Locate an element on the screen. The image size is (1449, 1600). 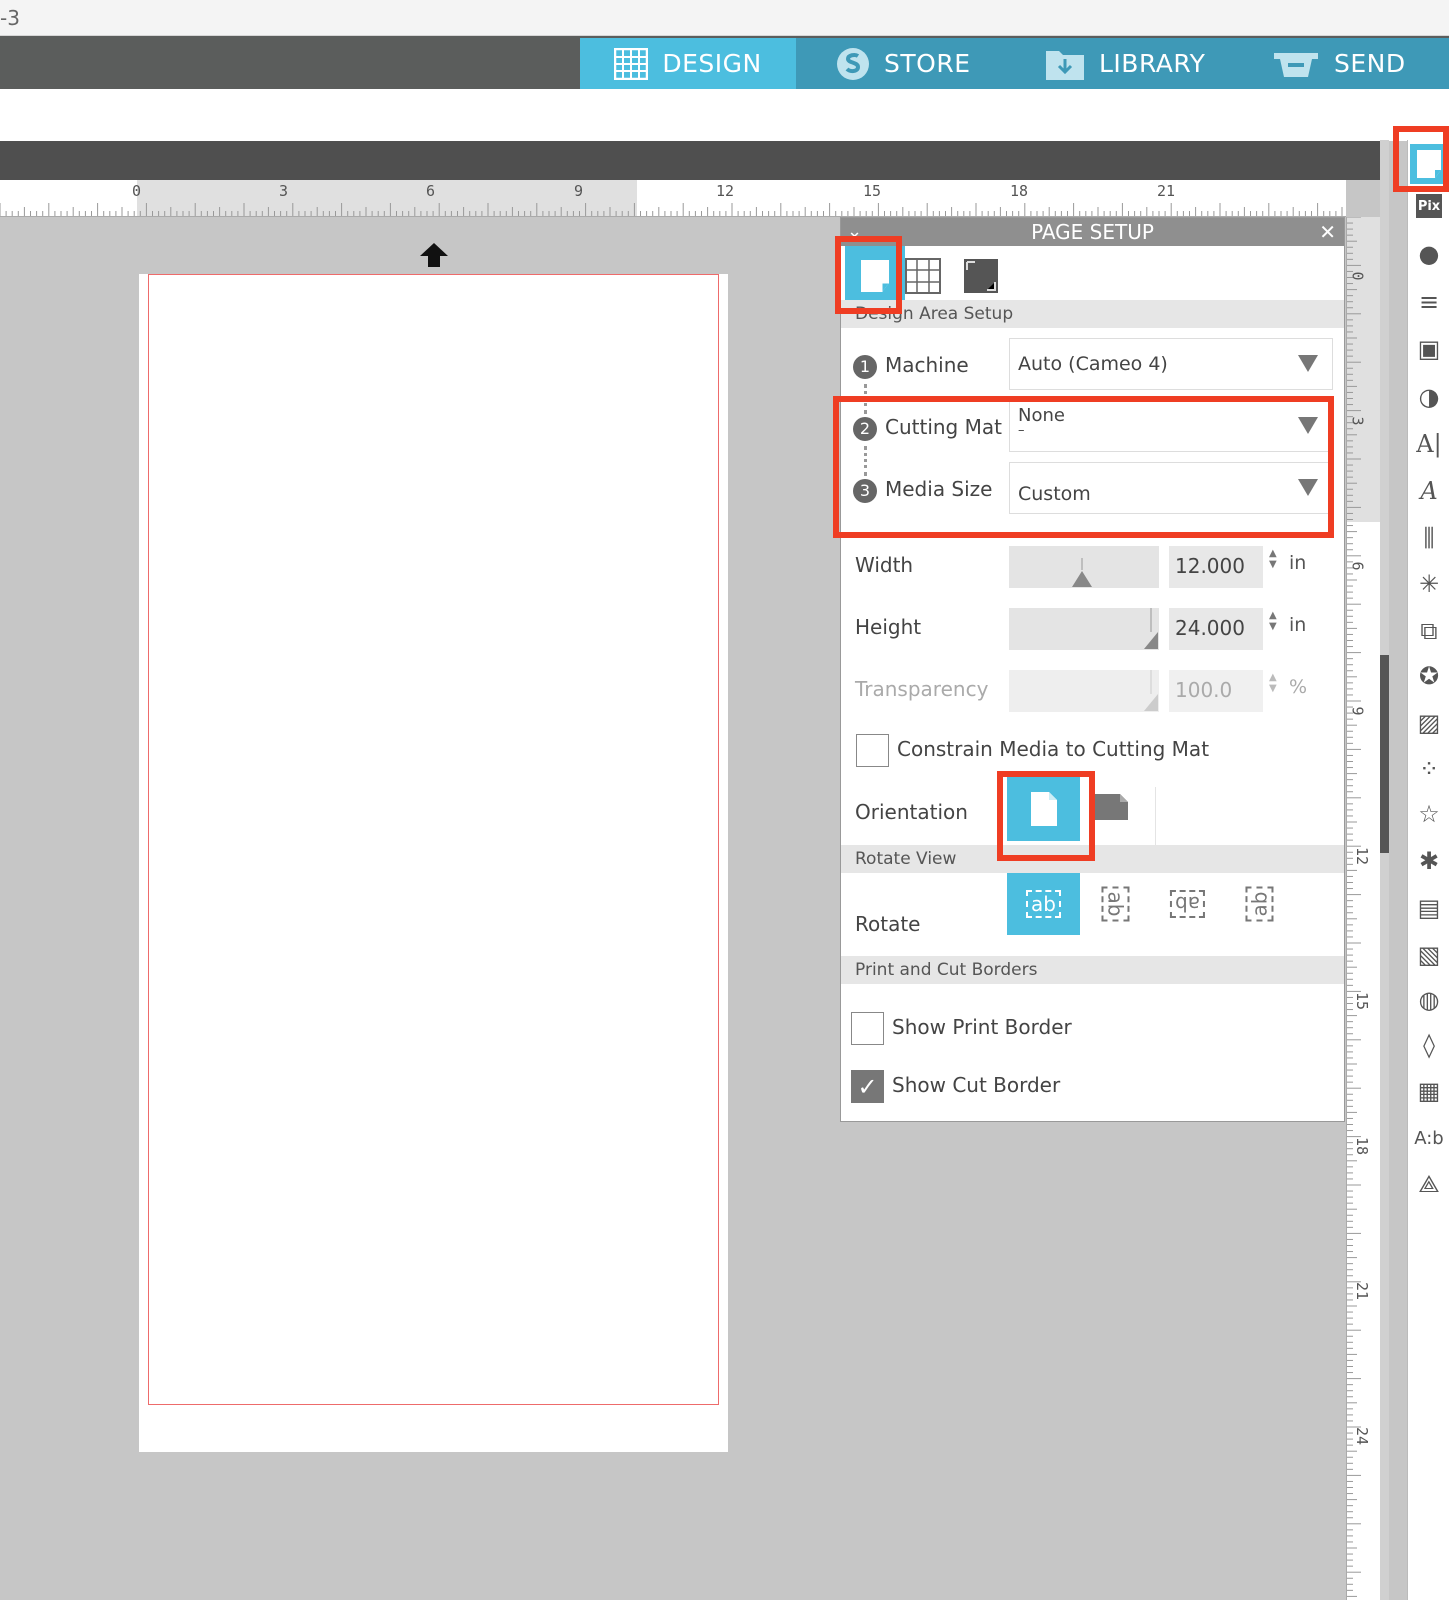
orientation-landscape-button is located at coordinates (1113, 809).